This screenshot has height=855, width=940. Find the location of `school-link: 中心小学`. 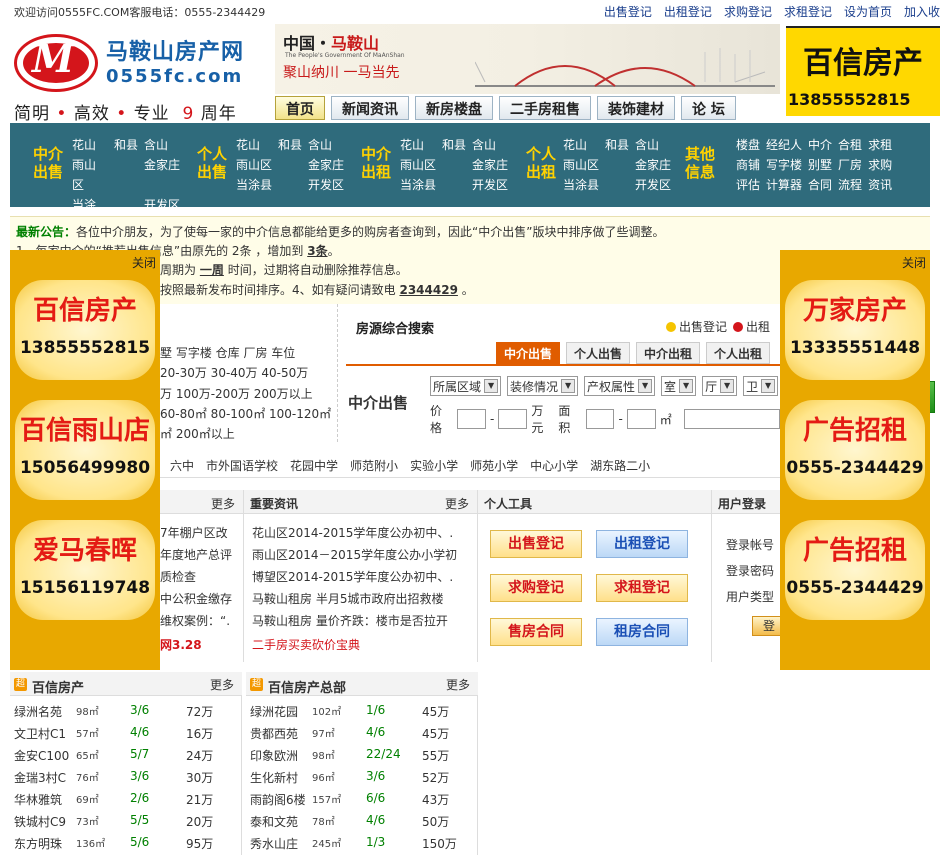

school-link: 中心小学 is located at coordinates (554, 465).